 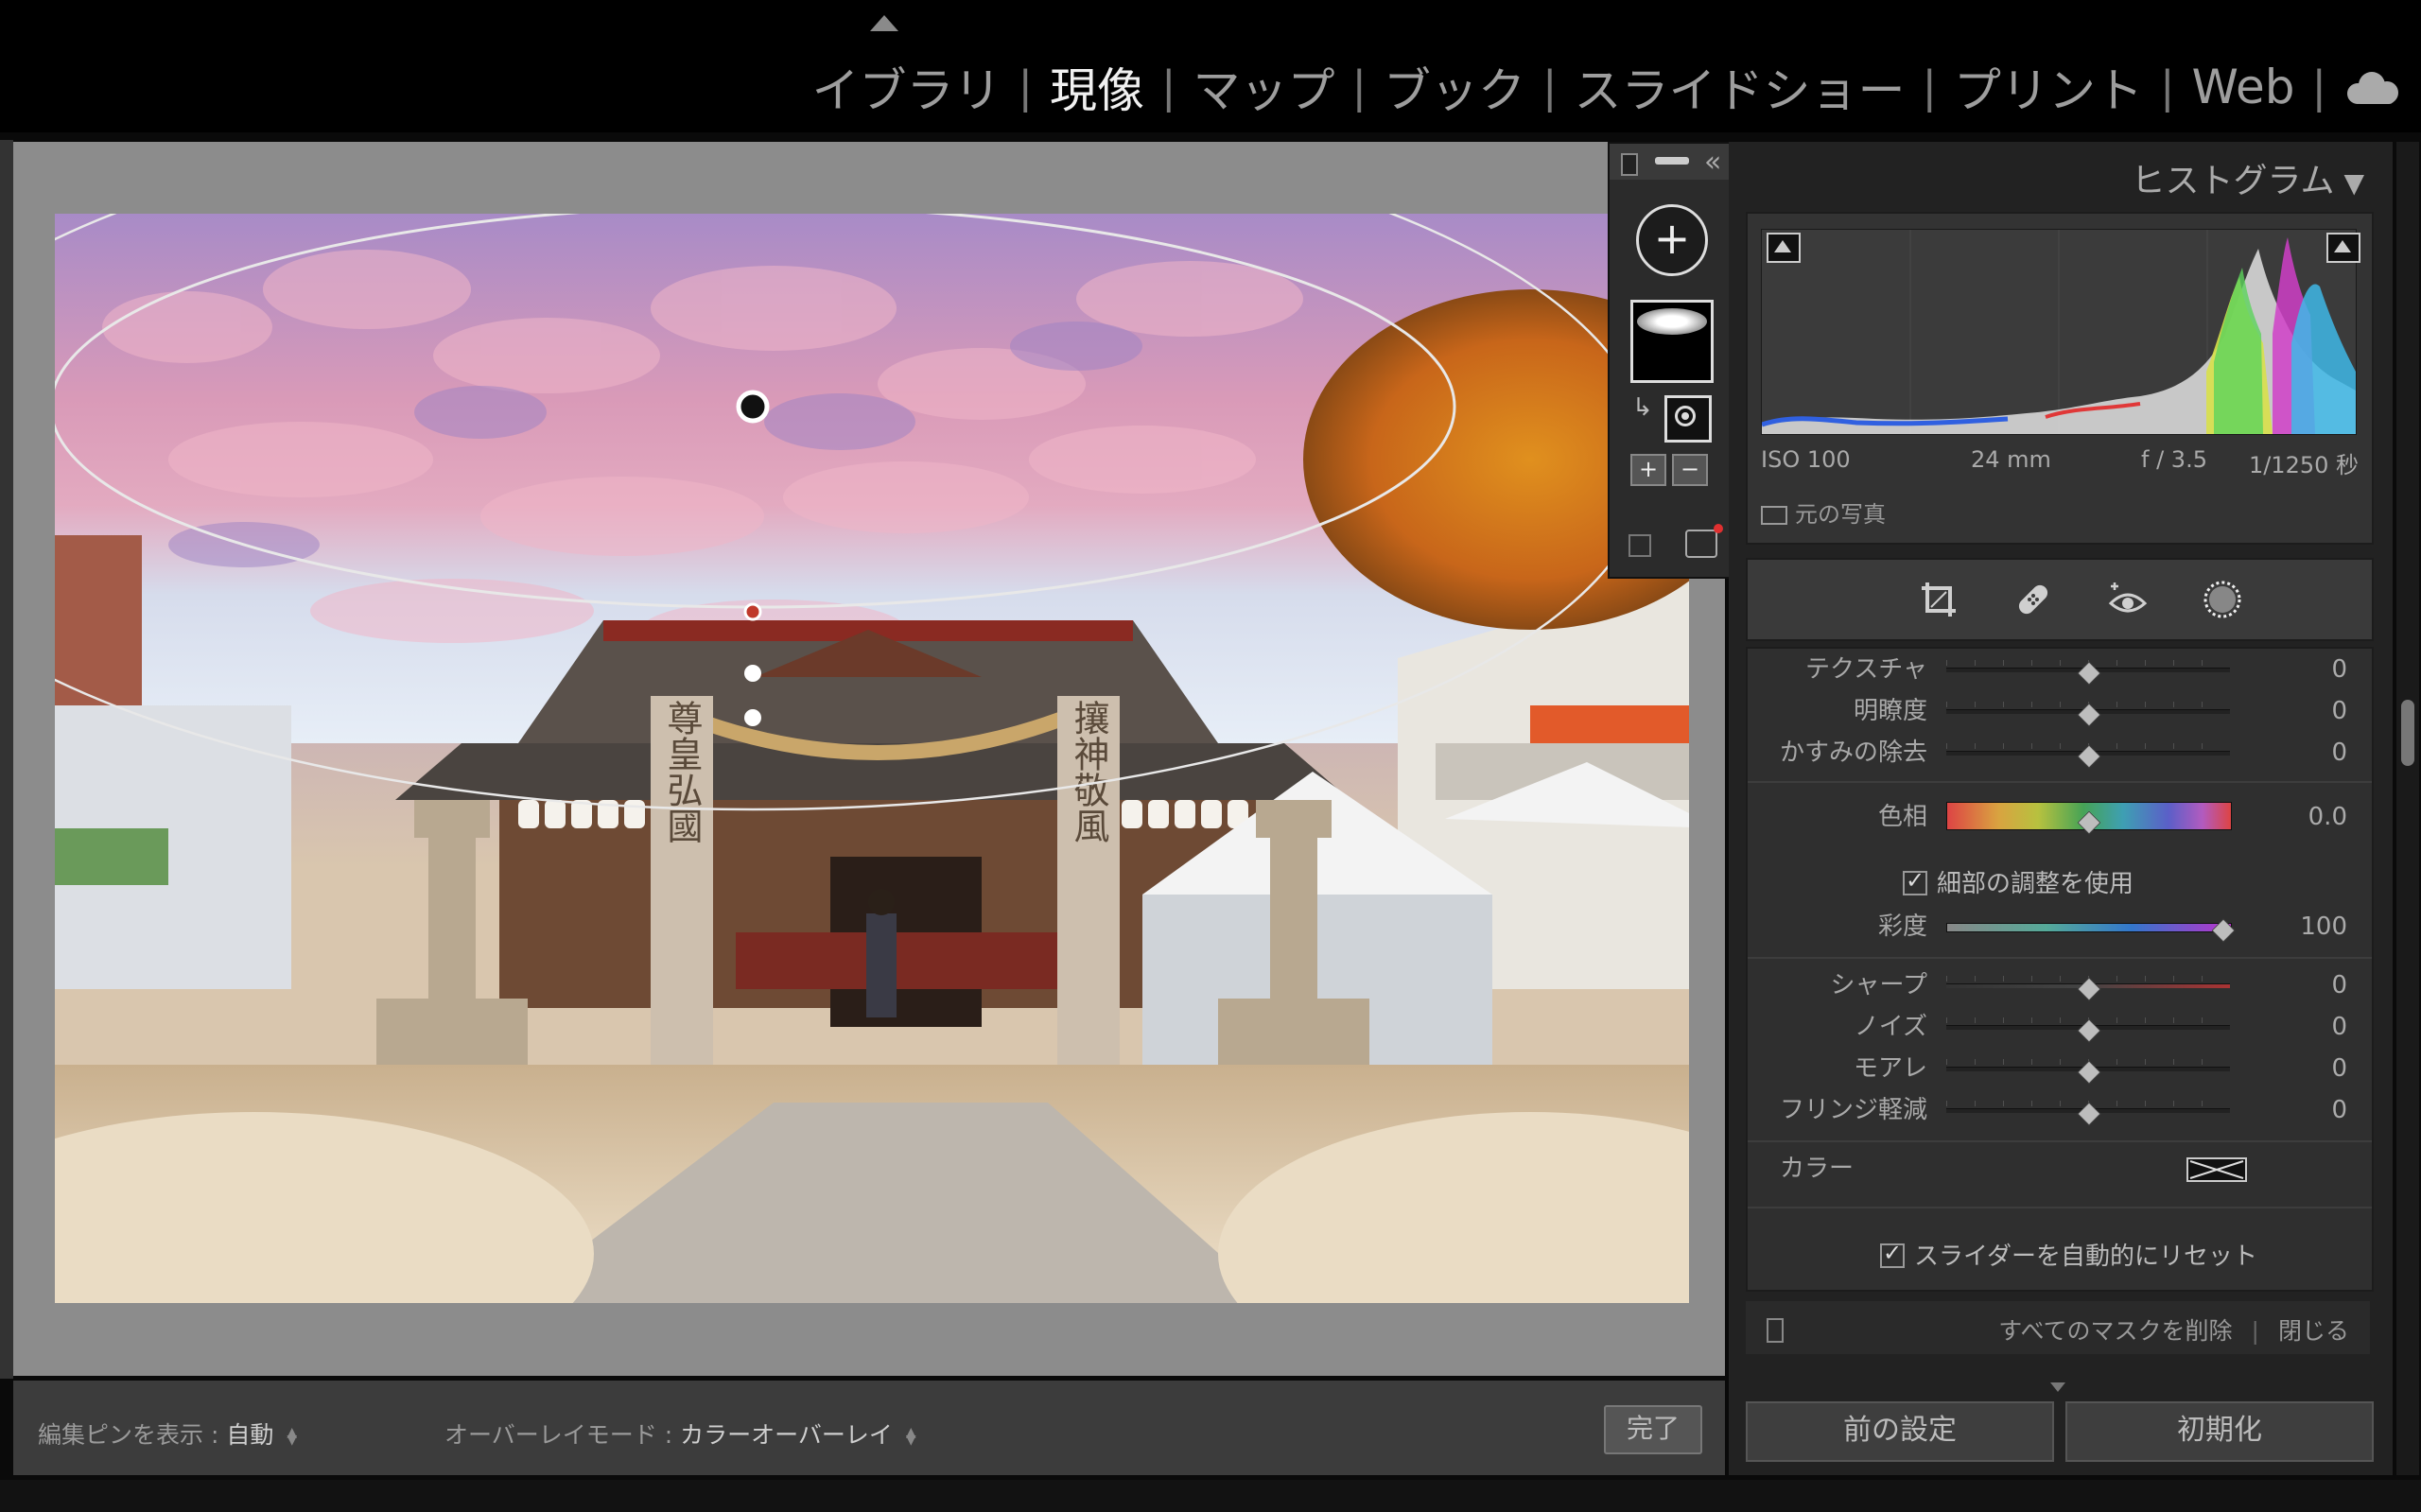 I want to click on aperture-readout: f / 3.5, so click(x=2174, y=460).